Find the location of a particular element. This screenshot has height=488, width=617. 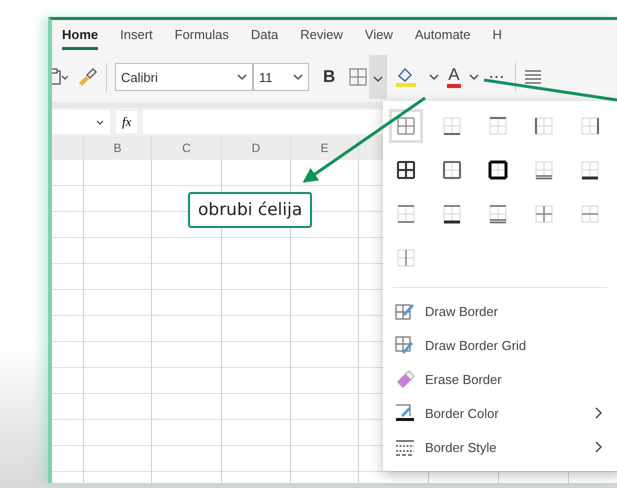

font-color-button: A is located at coordinates (454, 77).